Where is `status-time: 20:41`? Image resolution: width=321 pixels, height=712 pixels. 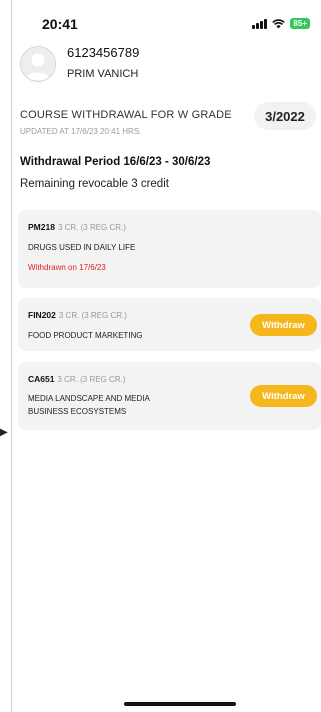 status-time: 20:41 is located at coordinates (60, 24).